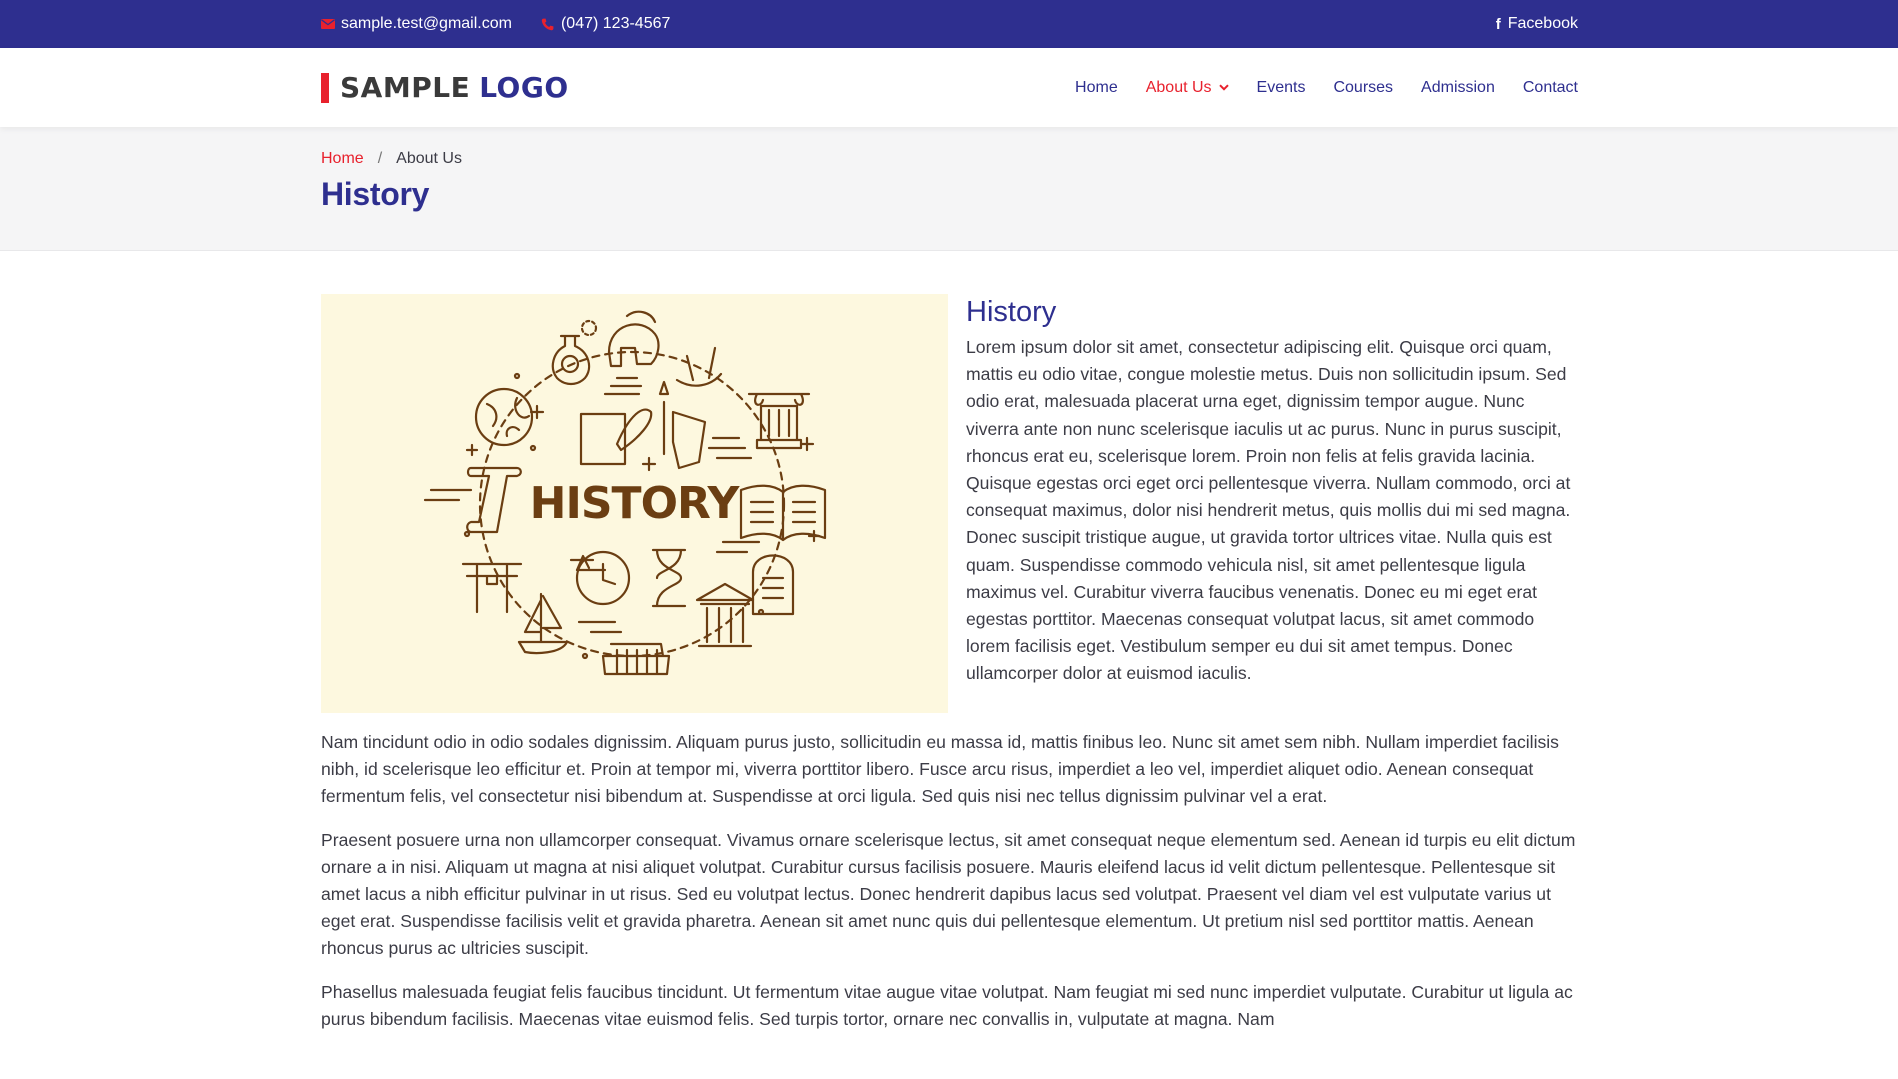  Describe the element at coordinates (429, 158) in the screenshot. I see `breadcrumb-current: About Us` at that location.